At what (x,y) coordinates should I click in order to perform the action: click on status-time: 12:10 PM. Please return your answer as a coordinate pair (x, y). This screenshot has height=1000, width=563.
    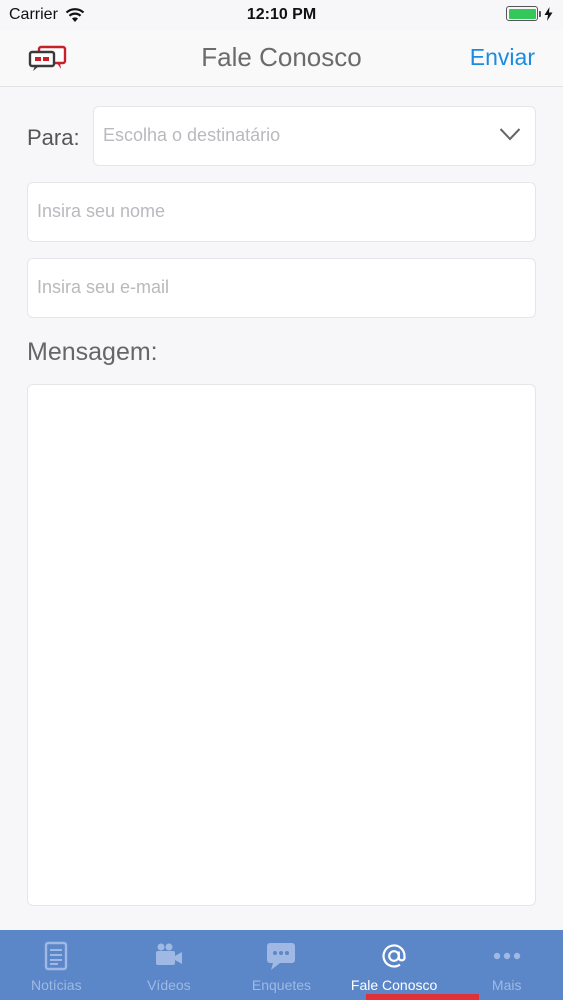
    Looking at the image, I should click on (281, 14).